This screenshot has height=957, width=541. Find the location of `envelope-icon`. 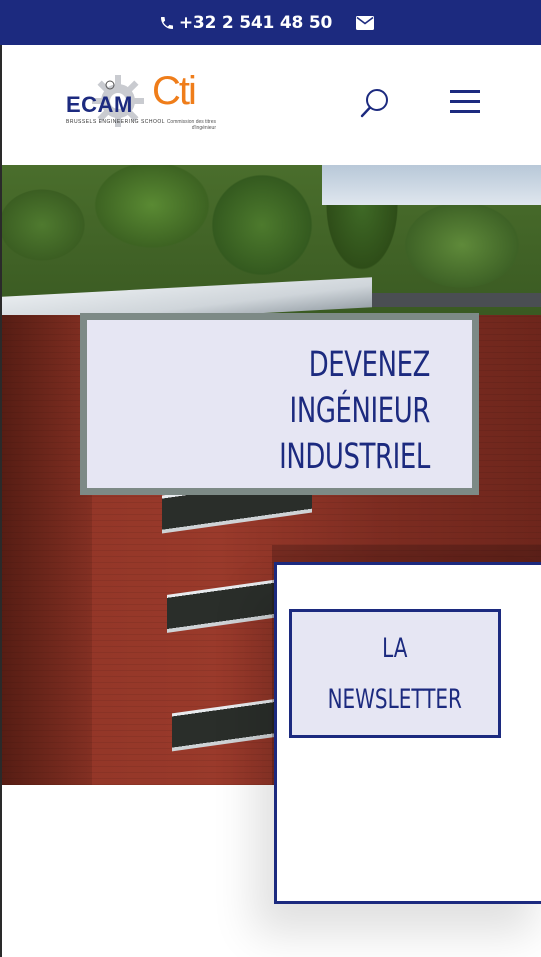

envelope-icon is located at coordinates (365, 22).